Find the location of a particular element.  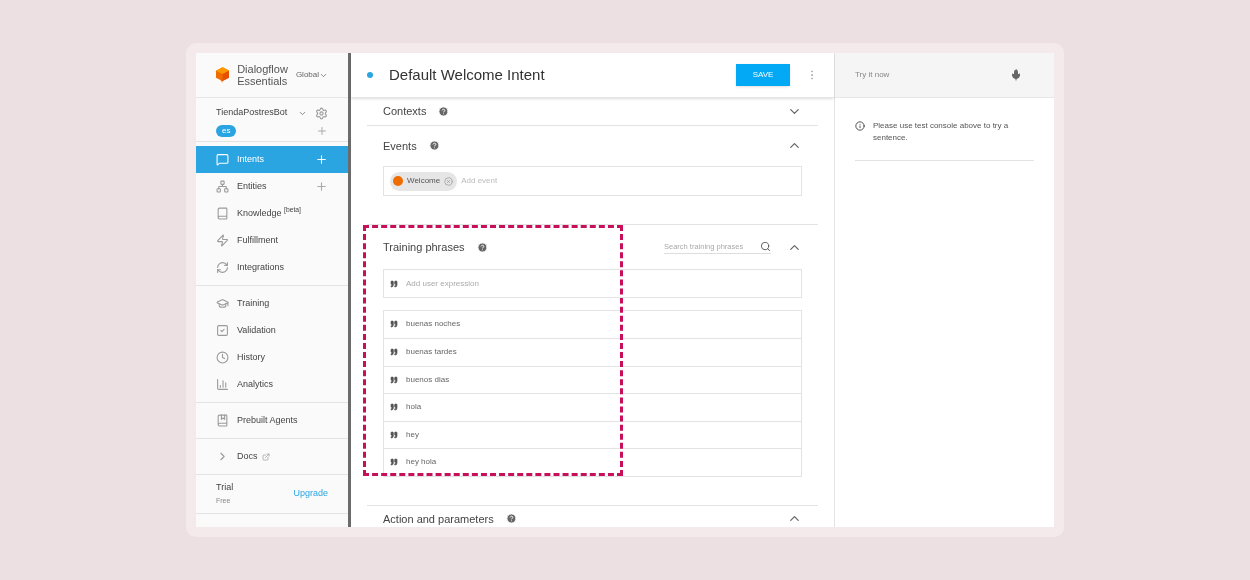

search-icon is located at coordinates (765, 246).